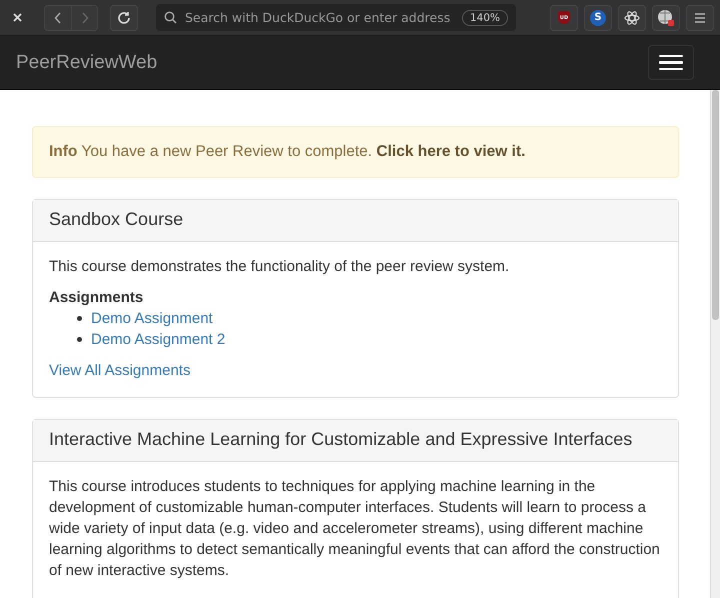 The height and width of the screenshot is (598, 720). Describe the element at coordinates (96, 298) in the screenshot. I see `assignments-heading: Assignments` at that location.